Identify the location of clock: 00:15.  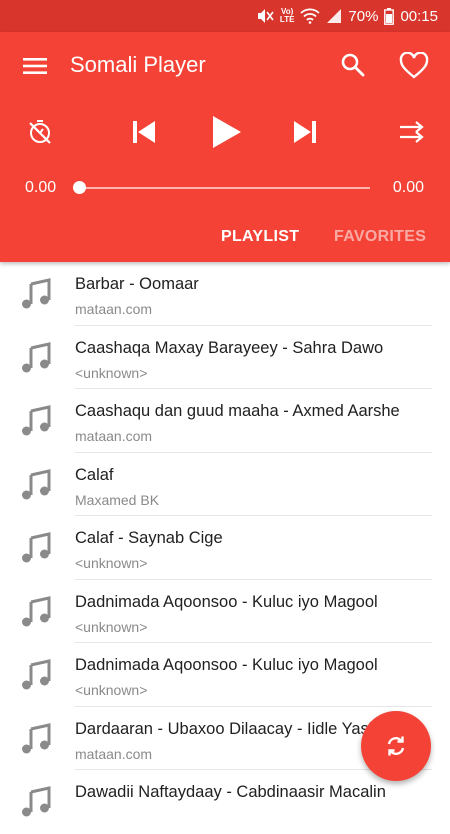
(419, 16).